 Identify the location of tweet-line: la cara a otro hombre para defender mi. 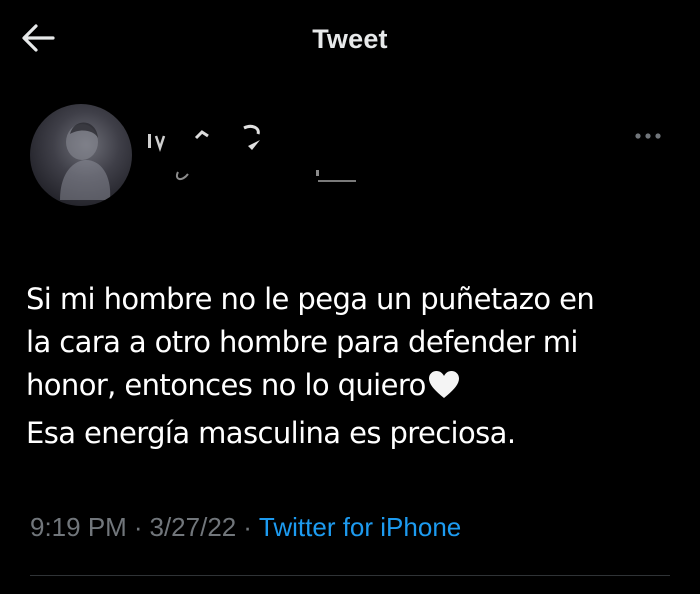
(346, 342).